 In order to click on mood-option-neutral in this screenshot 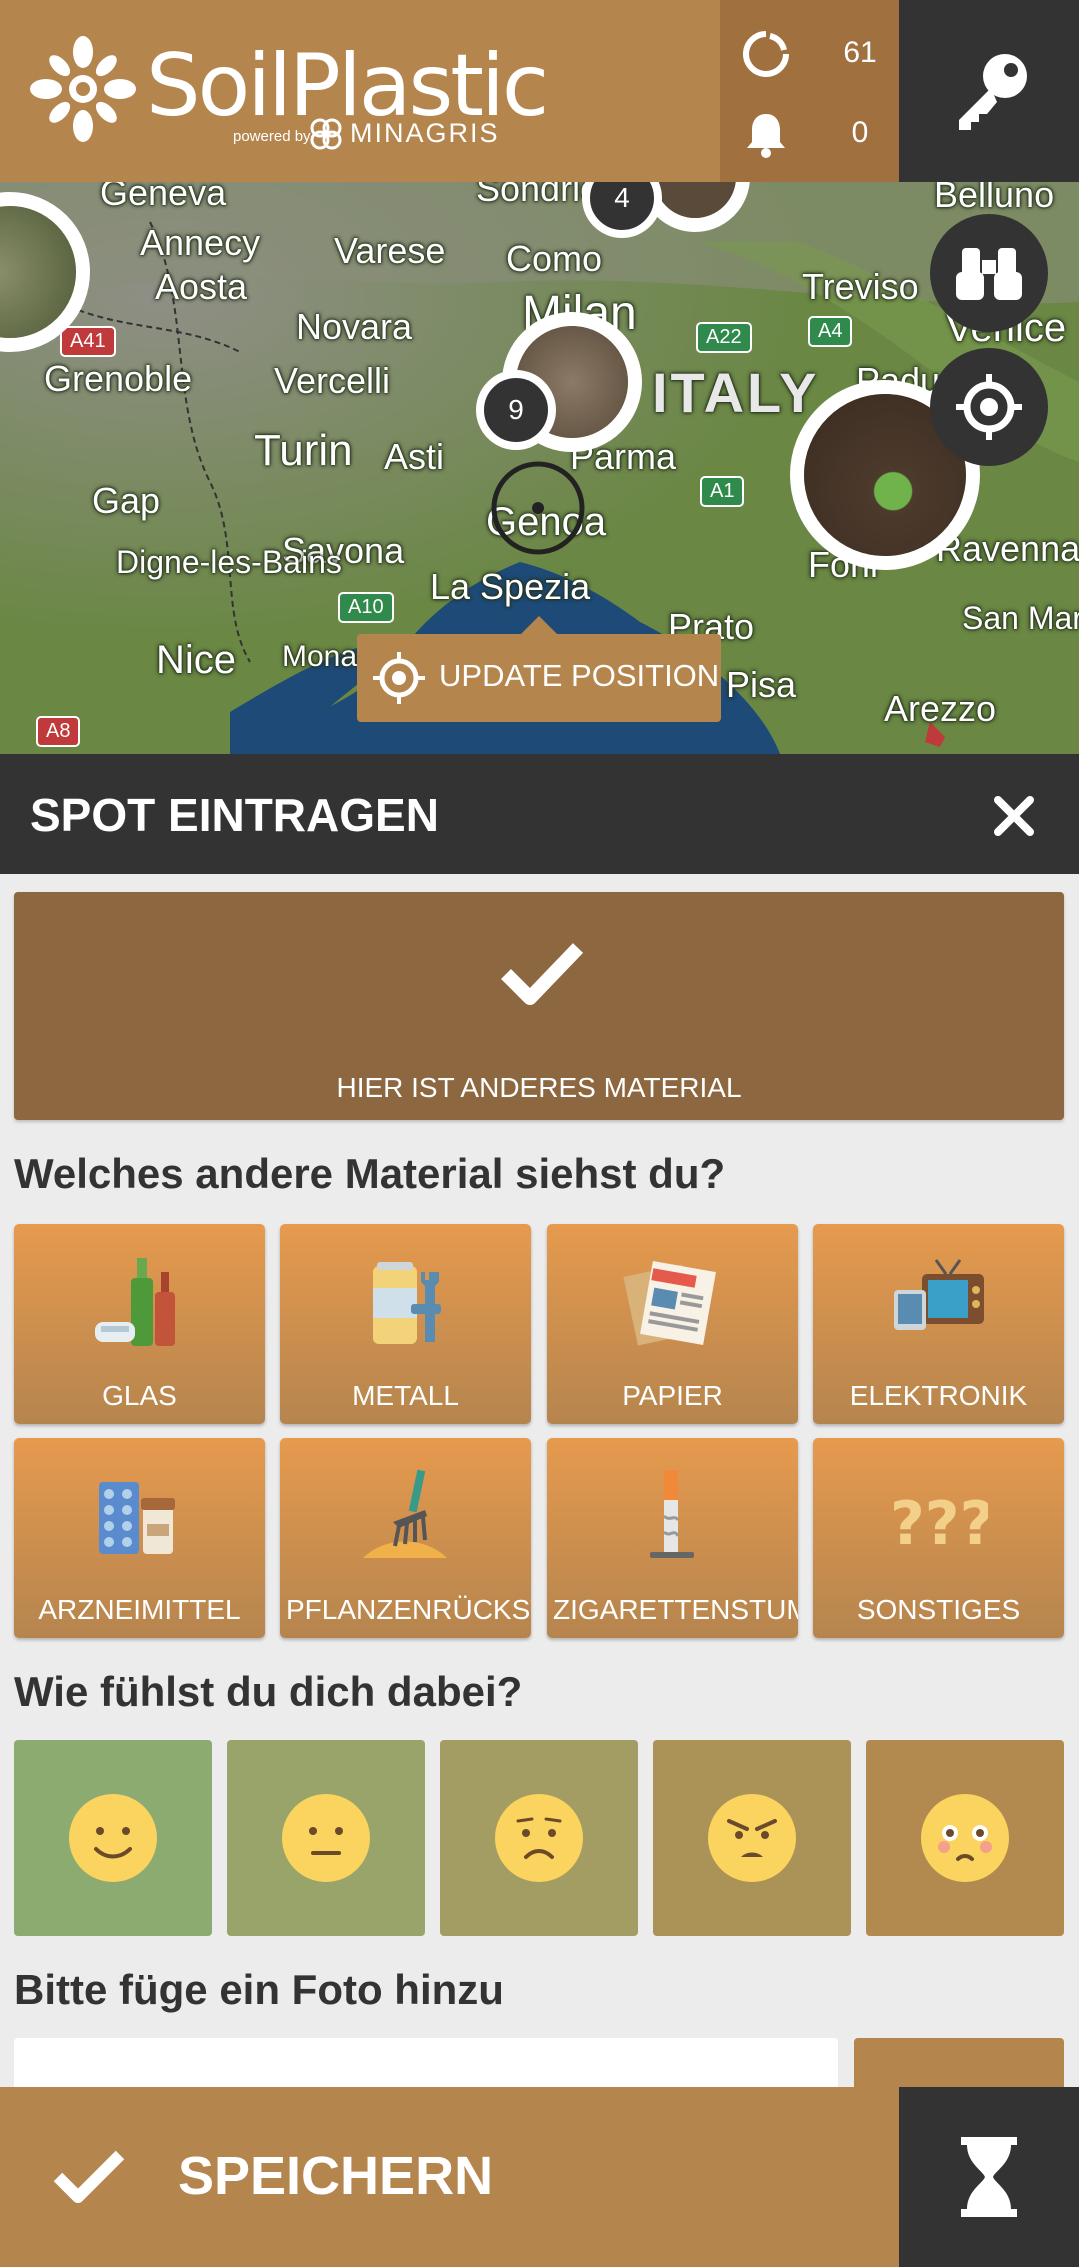, I will do `click(326, 1838)`.